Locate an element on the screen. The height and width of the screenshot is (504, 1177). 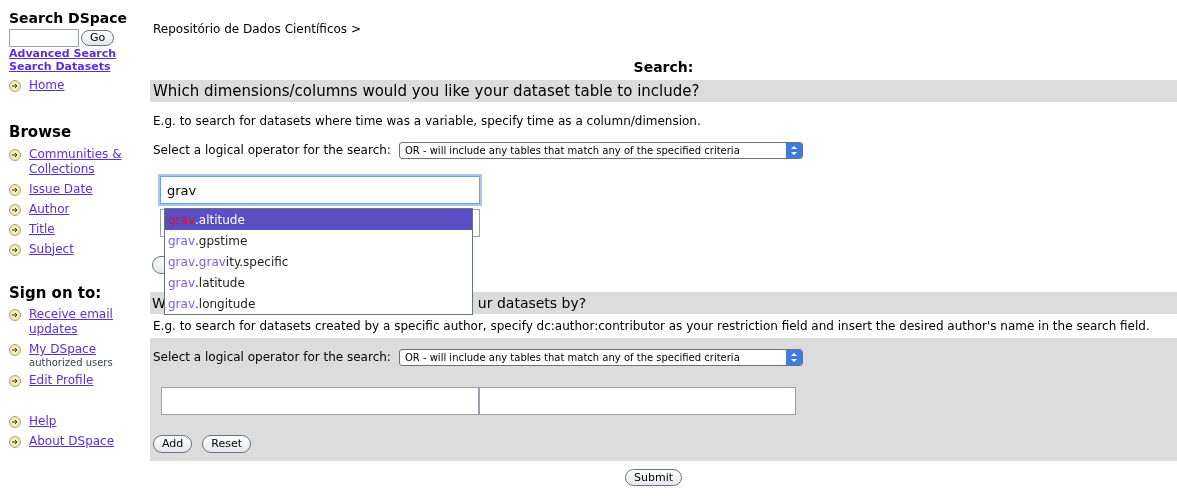
sidebar-link: Communities & Collections is located at coordinates (81, 161).